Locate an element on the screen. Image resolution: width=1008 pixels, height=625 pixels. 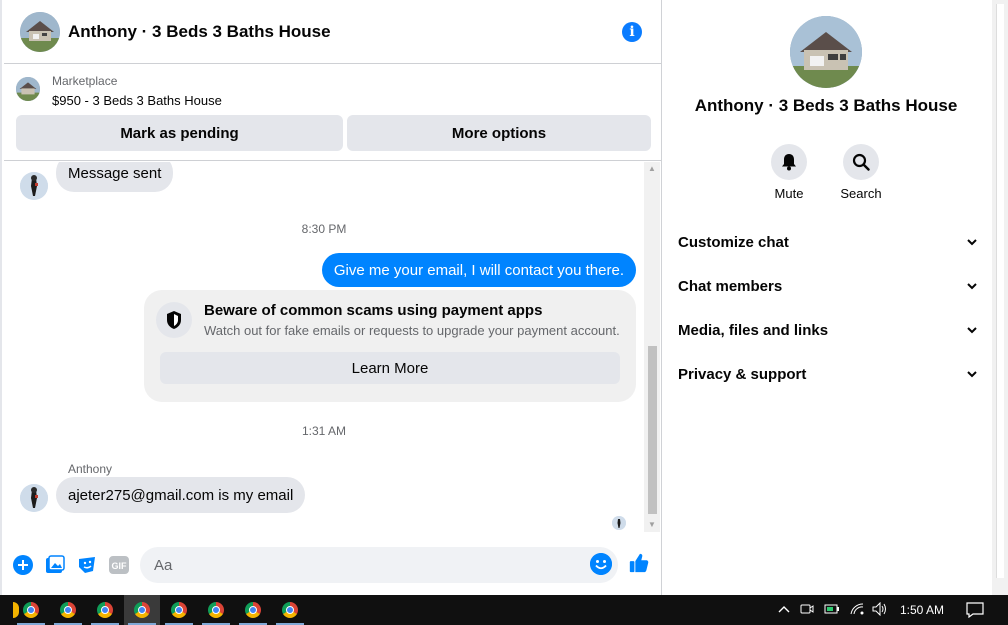
search-button: Search is located at coordinates (861, 172).